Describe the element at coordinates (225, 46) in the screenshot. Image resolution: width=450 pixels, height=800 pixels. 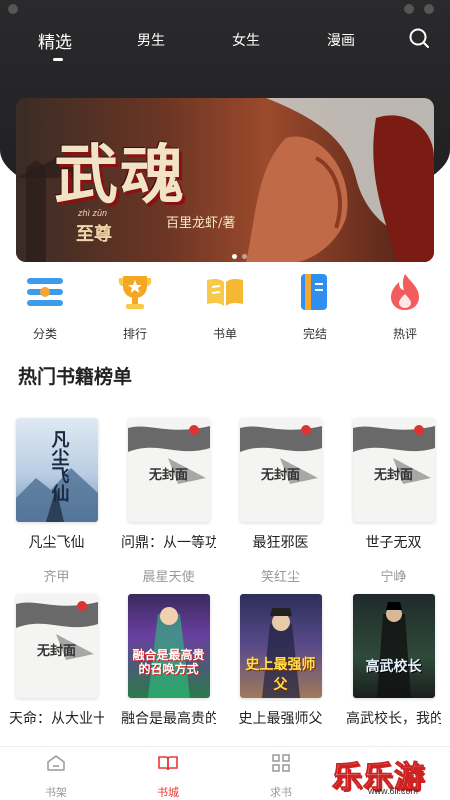
I see `top-tabs: 精选 男生 女生 漫画` at that location.